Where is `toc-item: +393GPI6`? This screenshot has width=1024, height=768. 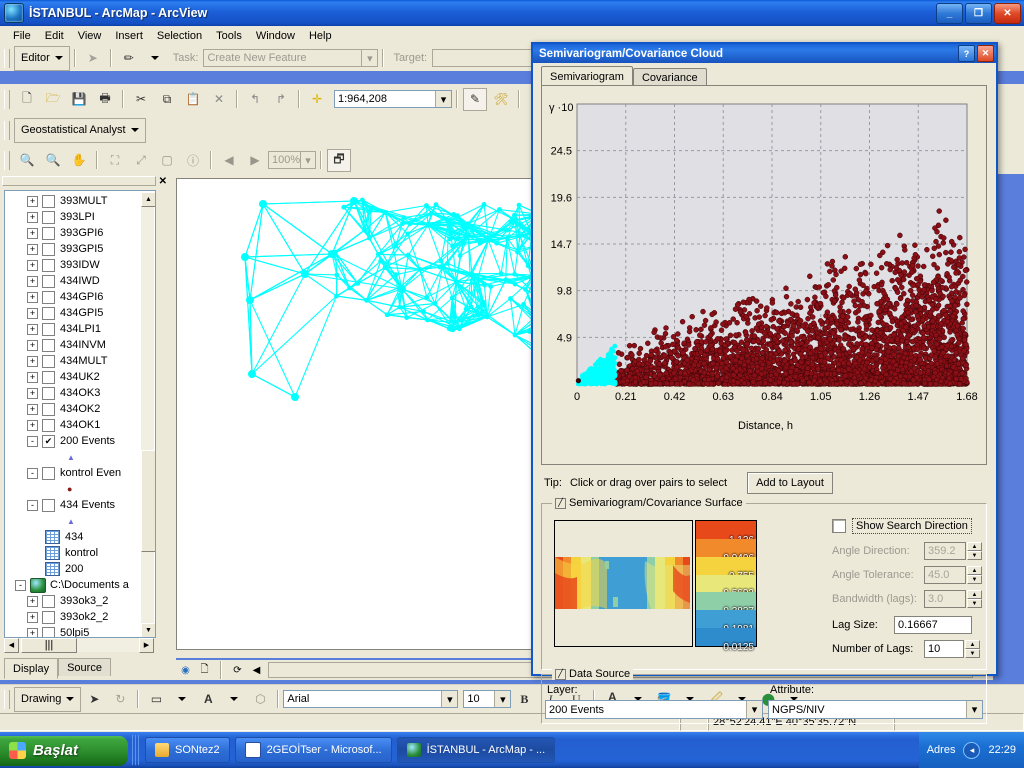 toc-item: +393GPI6 is located at coordinates (80, 233).